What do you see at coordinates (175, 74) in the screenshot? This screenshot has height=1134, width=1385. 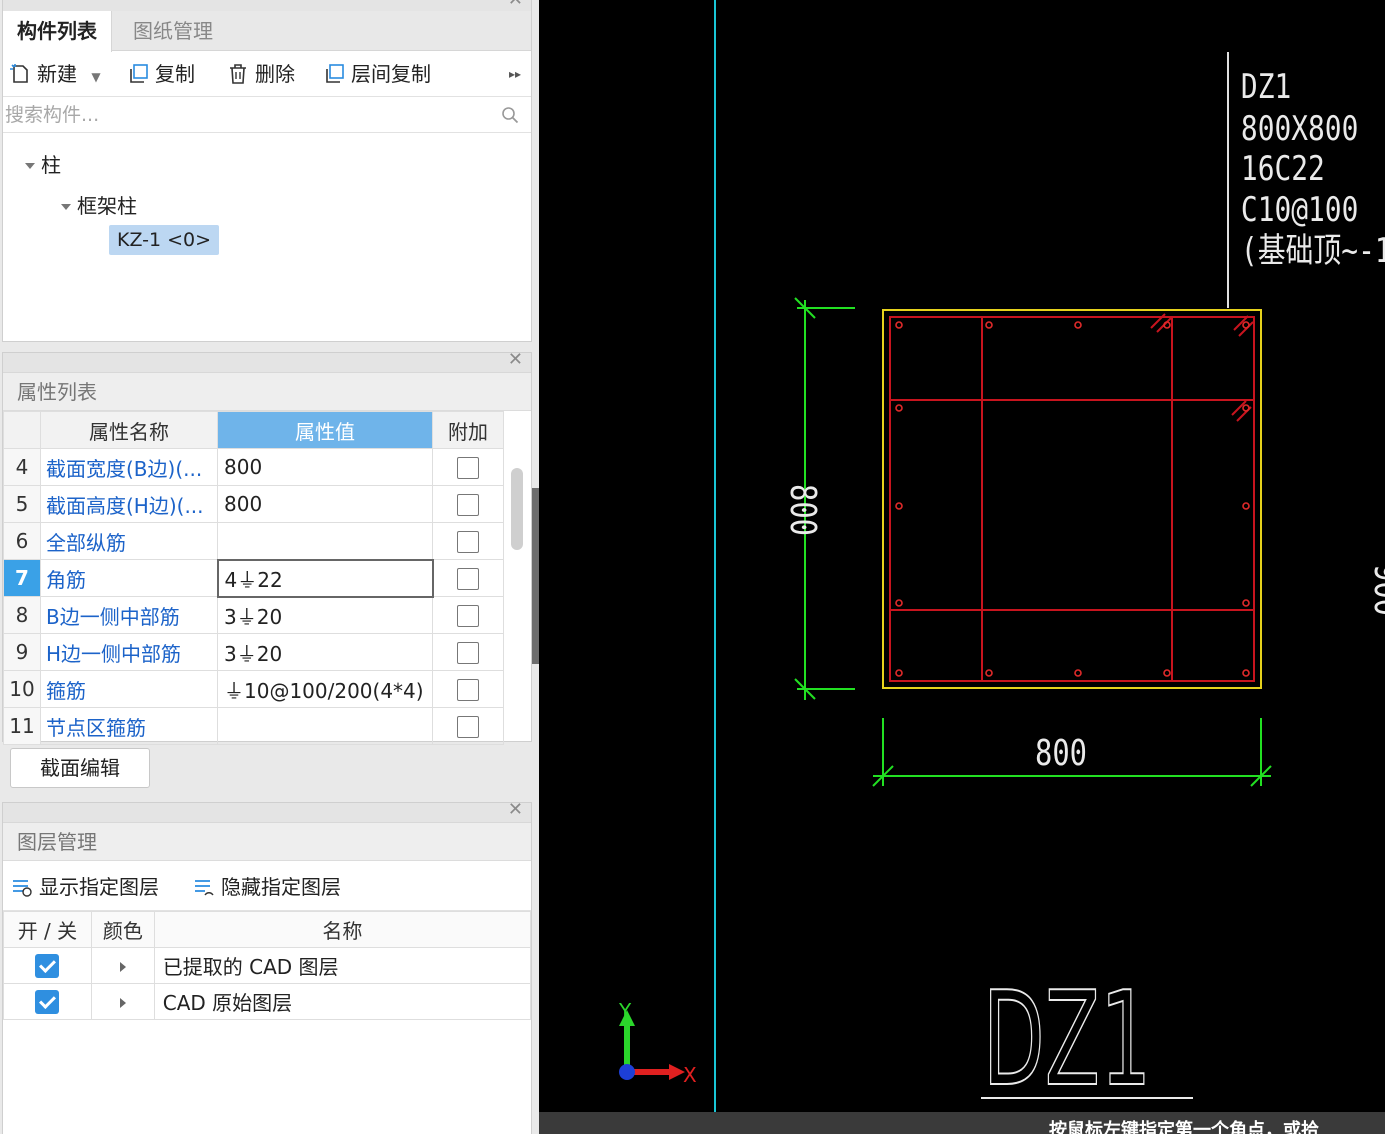 I see `copy-label: 复制` at bounding box center [175, 74].